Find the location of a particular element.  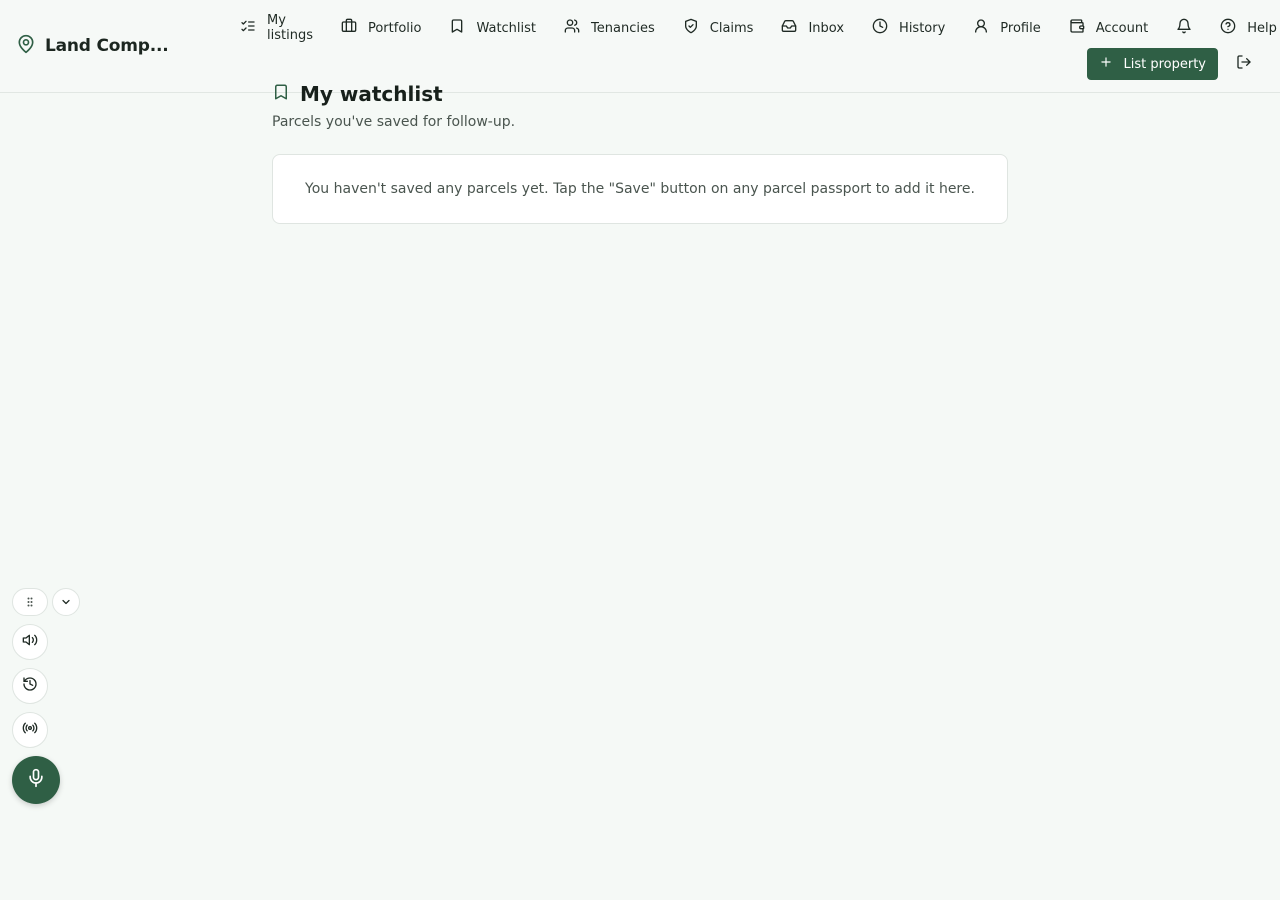

bell-icon is located at coordinates (1184, 28).